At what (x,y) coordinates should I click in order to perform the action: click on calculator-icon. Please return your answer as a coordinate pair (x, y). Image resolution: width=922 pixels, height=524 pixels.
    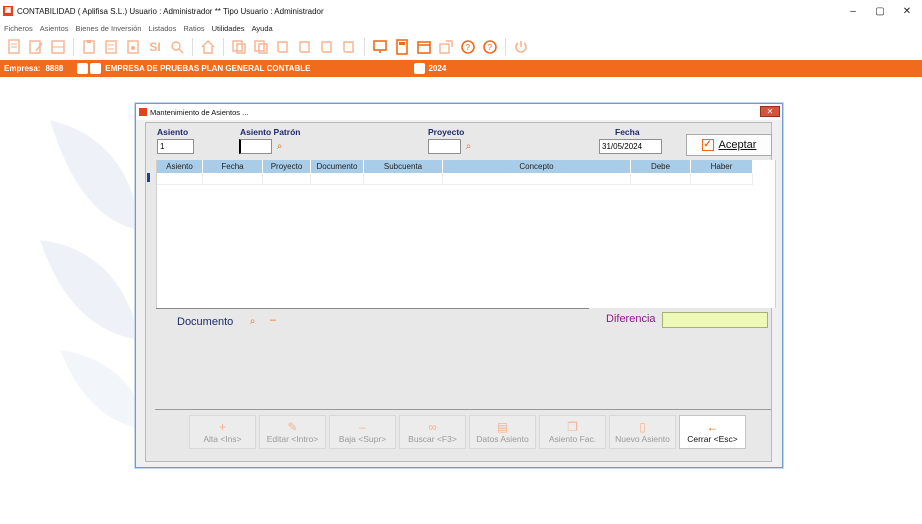
    Looking at the image, I should click on (402, 47).